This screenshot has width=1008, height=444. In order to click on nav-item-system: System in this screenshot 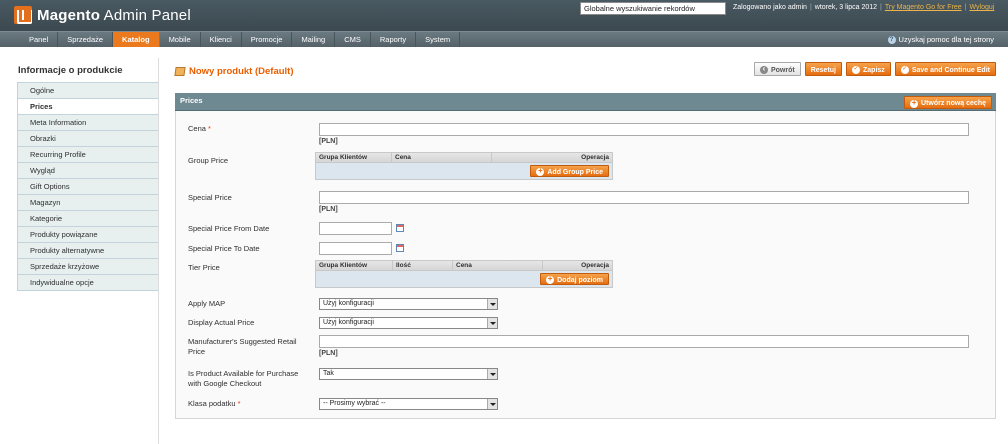, I will do `click(438, 39)`.